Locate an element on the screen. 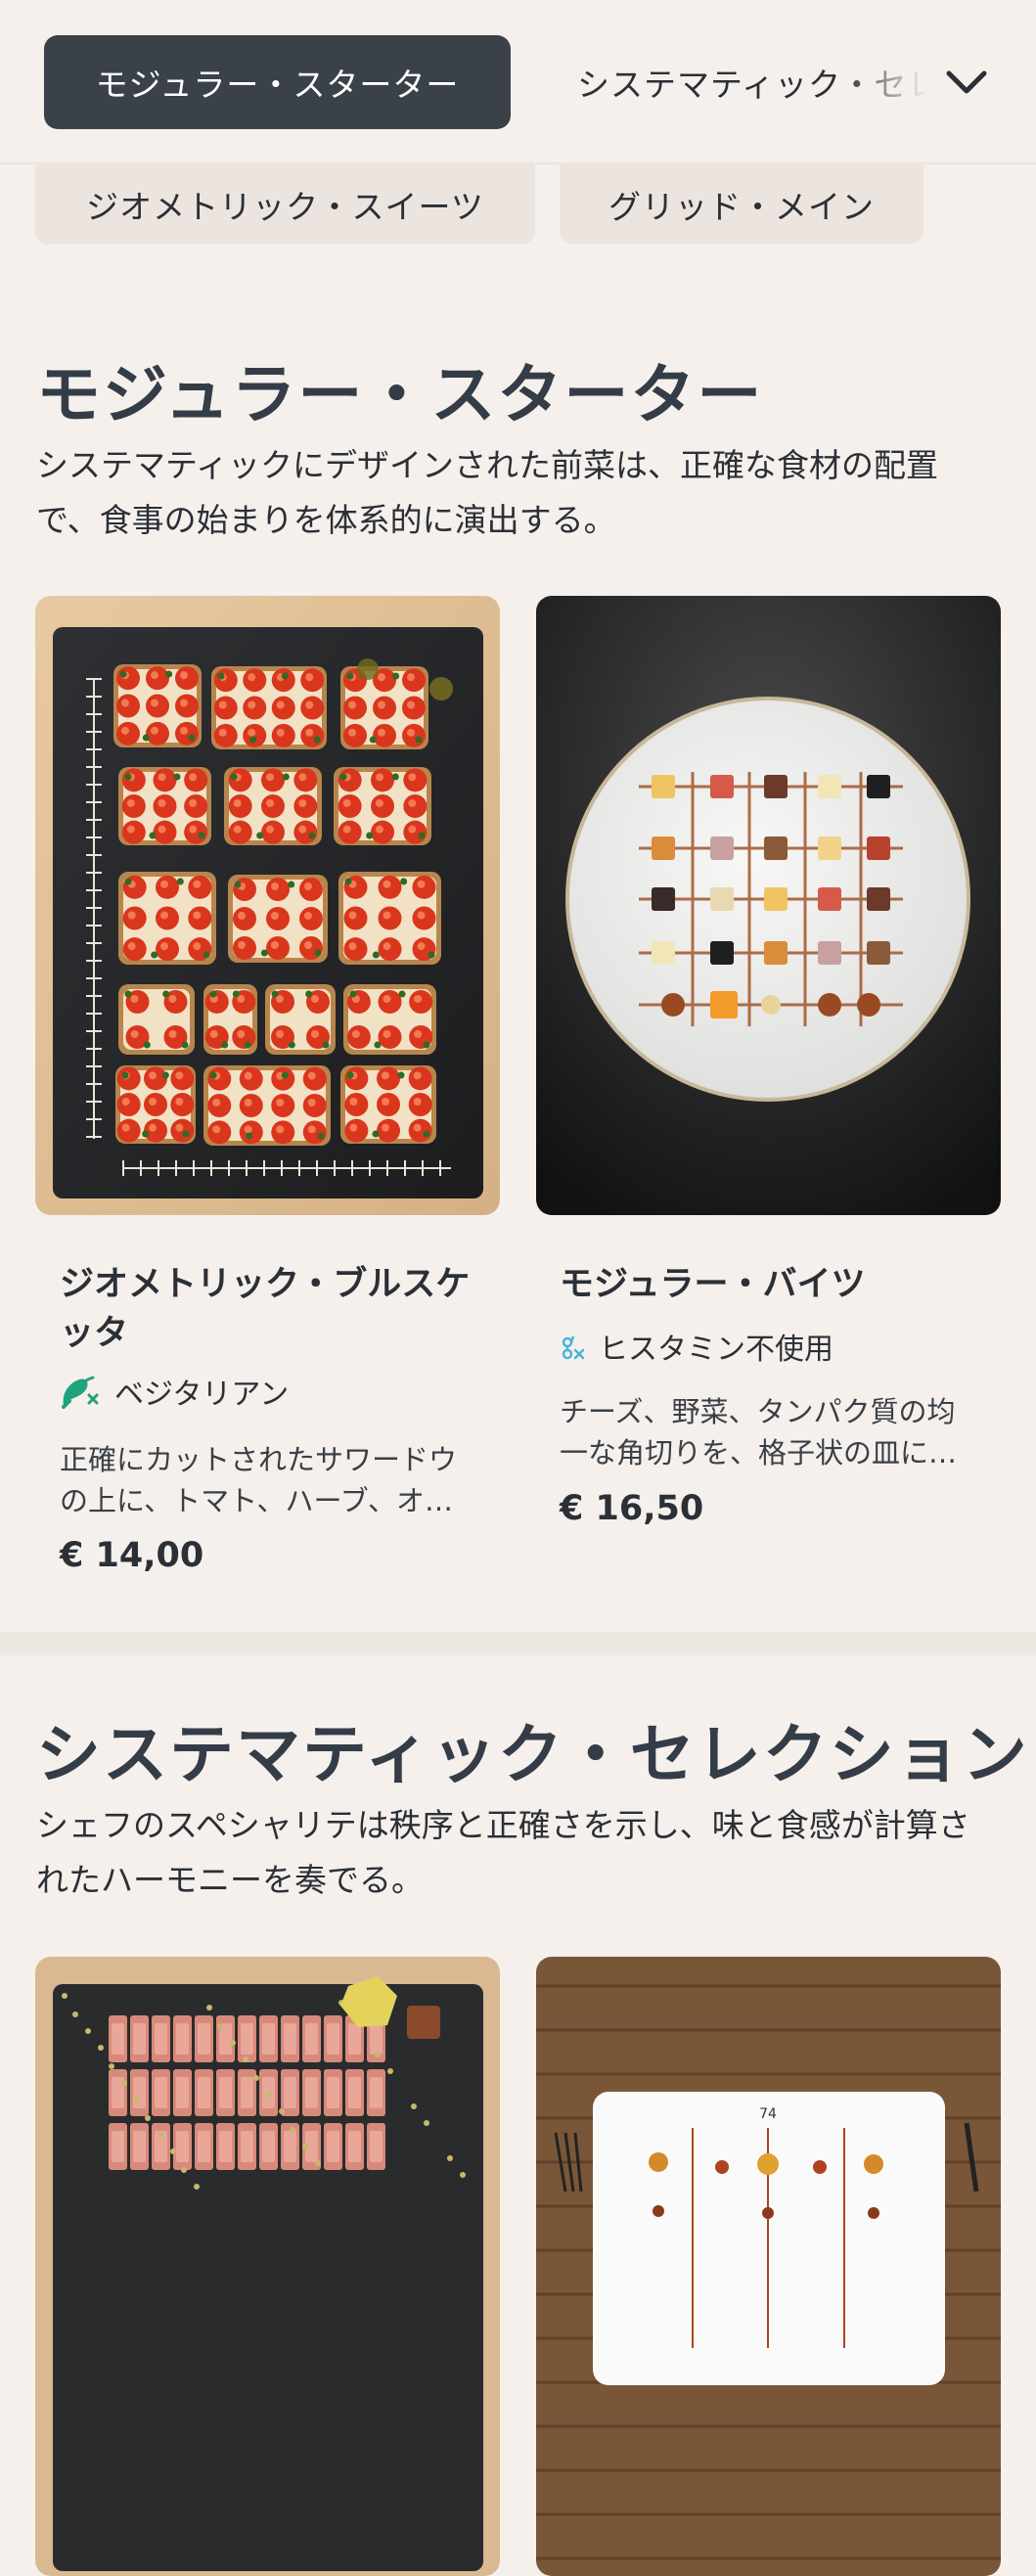 The image size is (1036, 2576). tab-modular-starters: モジュラー・スターター is located at coordinates (277, 82).